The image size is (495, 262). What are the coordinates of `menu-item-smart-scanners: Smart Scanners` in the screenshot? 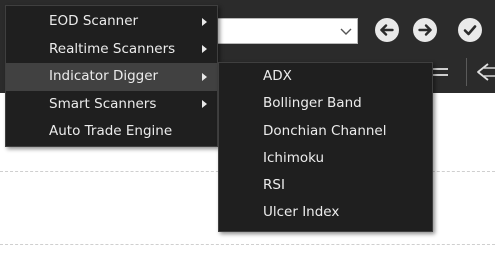 It's located at (111, 105).